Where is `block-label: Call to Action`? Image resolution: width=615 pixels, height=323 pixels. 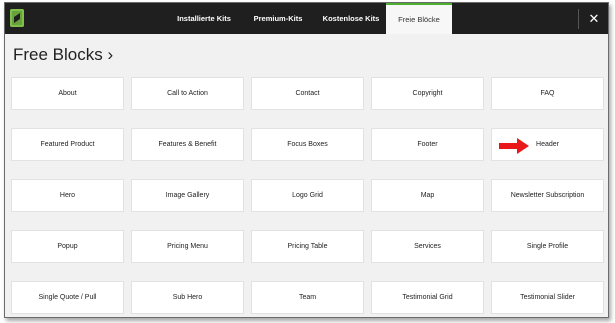 block-label: Call to Action is located at coordinates (187, 93).